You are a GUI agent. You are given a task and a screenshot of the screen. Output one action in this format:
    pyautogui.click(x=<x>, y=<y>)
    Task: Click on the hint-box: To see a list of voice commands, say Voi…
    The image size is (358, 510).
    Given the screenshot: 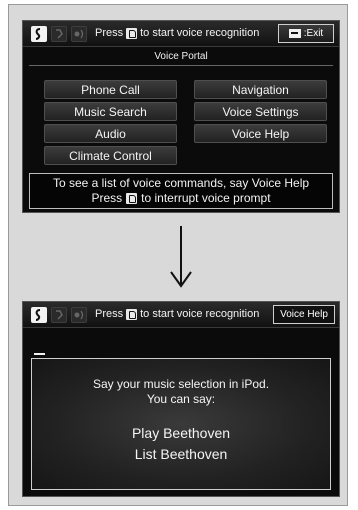 What is the action you would take?
    pyautogui.click(x=181, y=191)
    